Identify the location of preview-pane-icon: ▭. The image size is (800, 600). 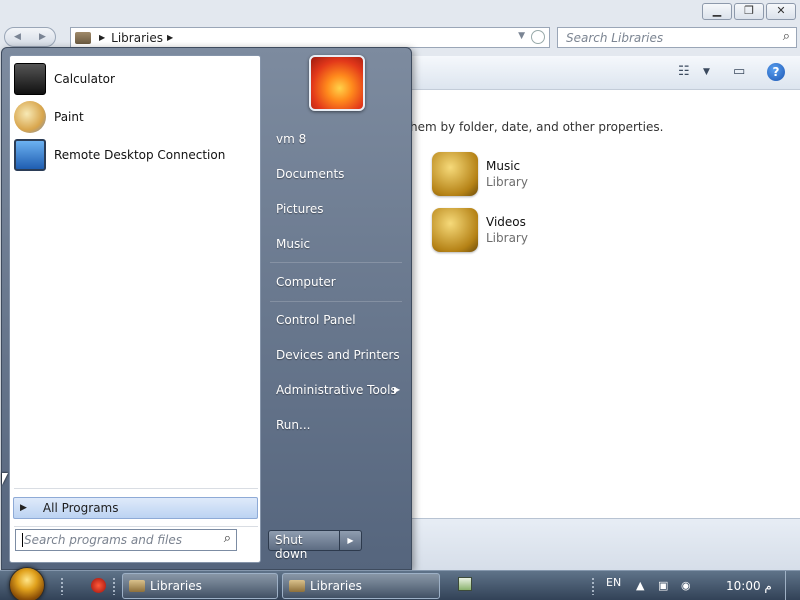
(739, 71).